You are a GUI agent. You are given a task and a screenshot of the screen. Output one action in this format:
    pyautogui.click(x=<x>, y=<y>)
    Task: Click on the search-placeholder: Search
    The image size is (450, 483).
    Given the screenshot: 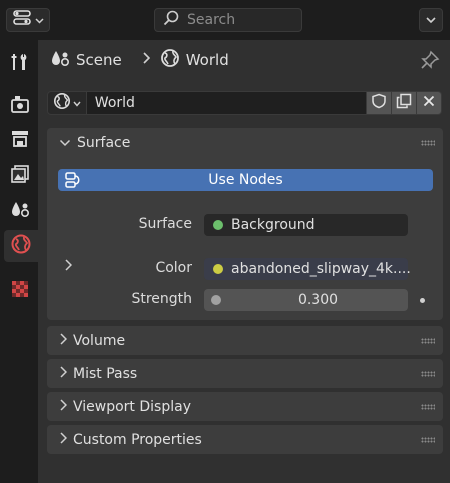 What is the action you would take?
    pyautogui.click(x=211, y=20)
    